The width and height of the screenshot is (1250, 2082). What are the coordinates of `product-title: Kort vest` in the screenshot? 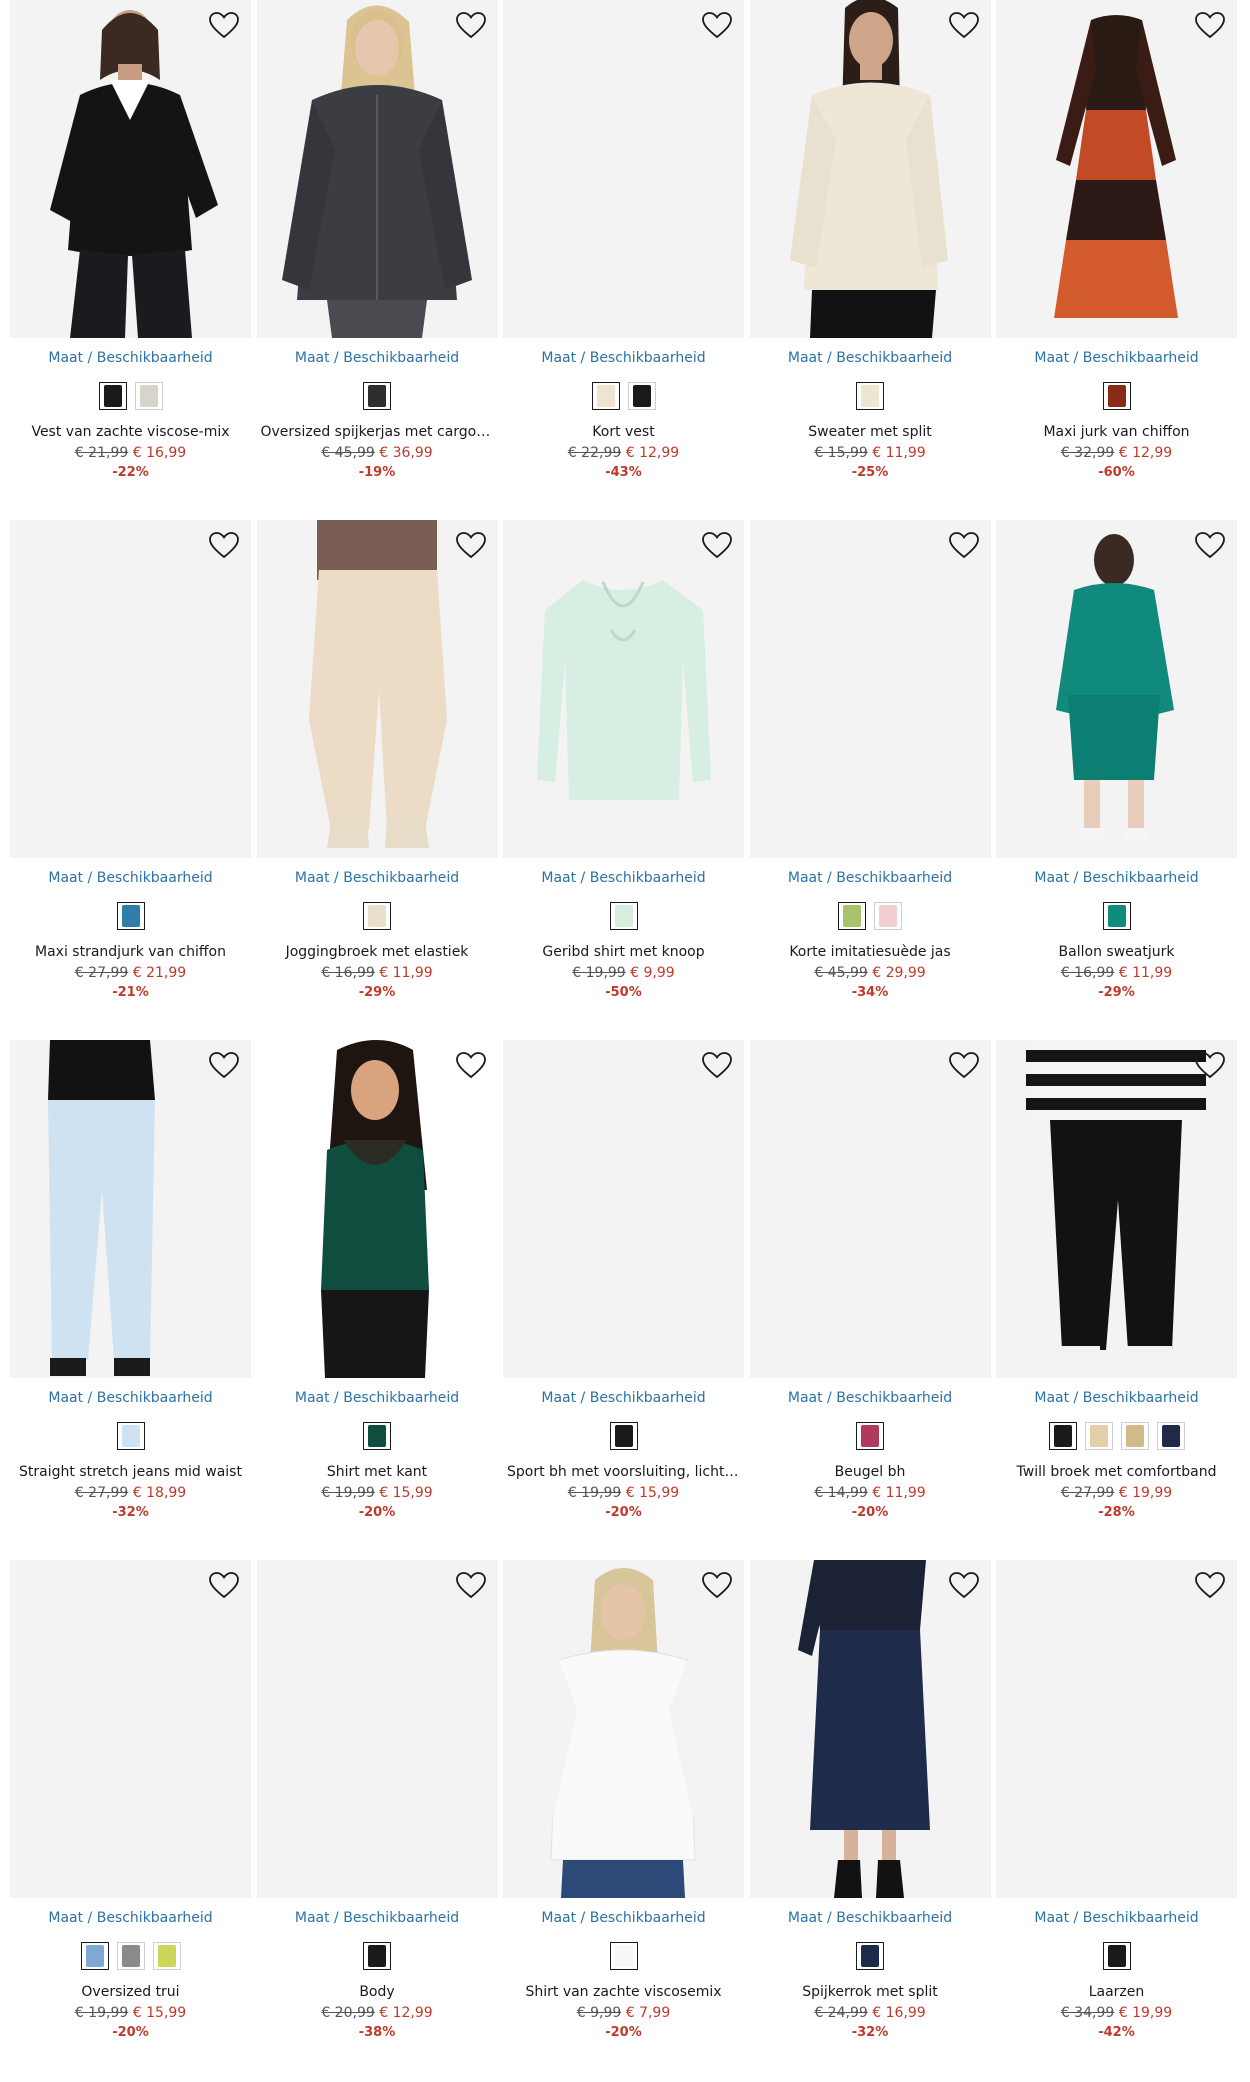 It's located at (623, 432).